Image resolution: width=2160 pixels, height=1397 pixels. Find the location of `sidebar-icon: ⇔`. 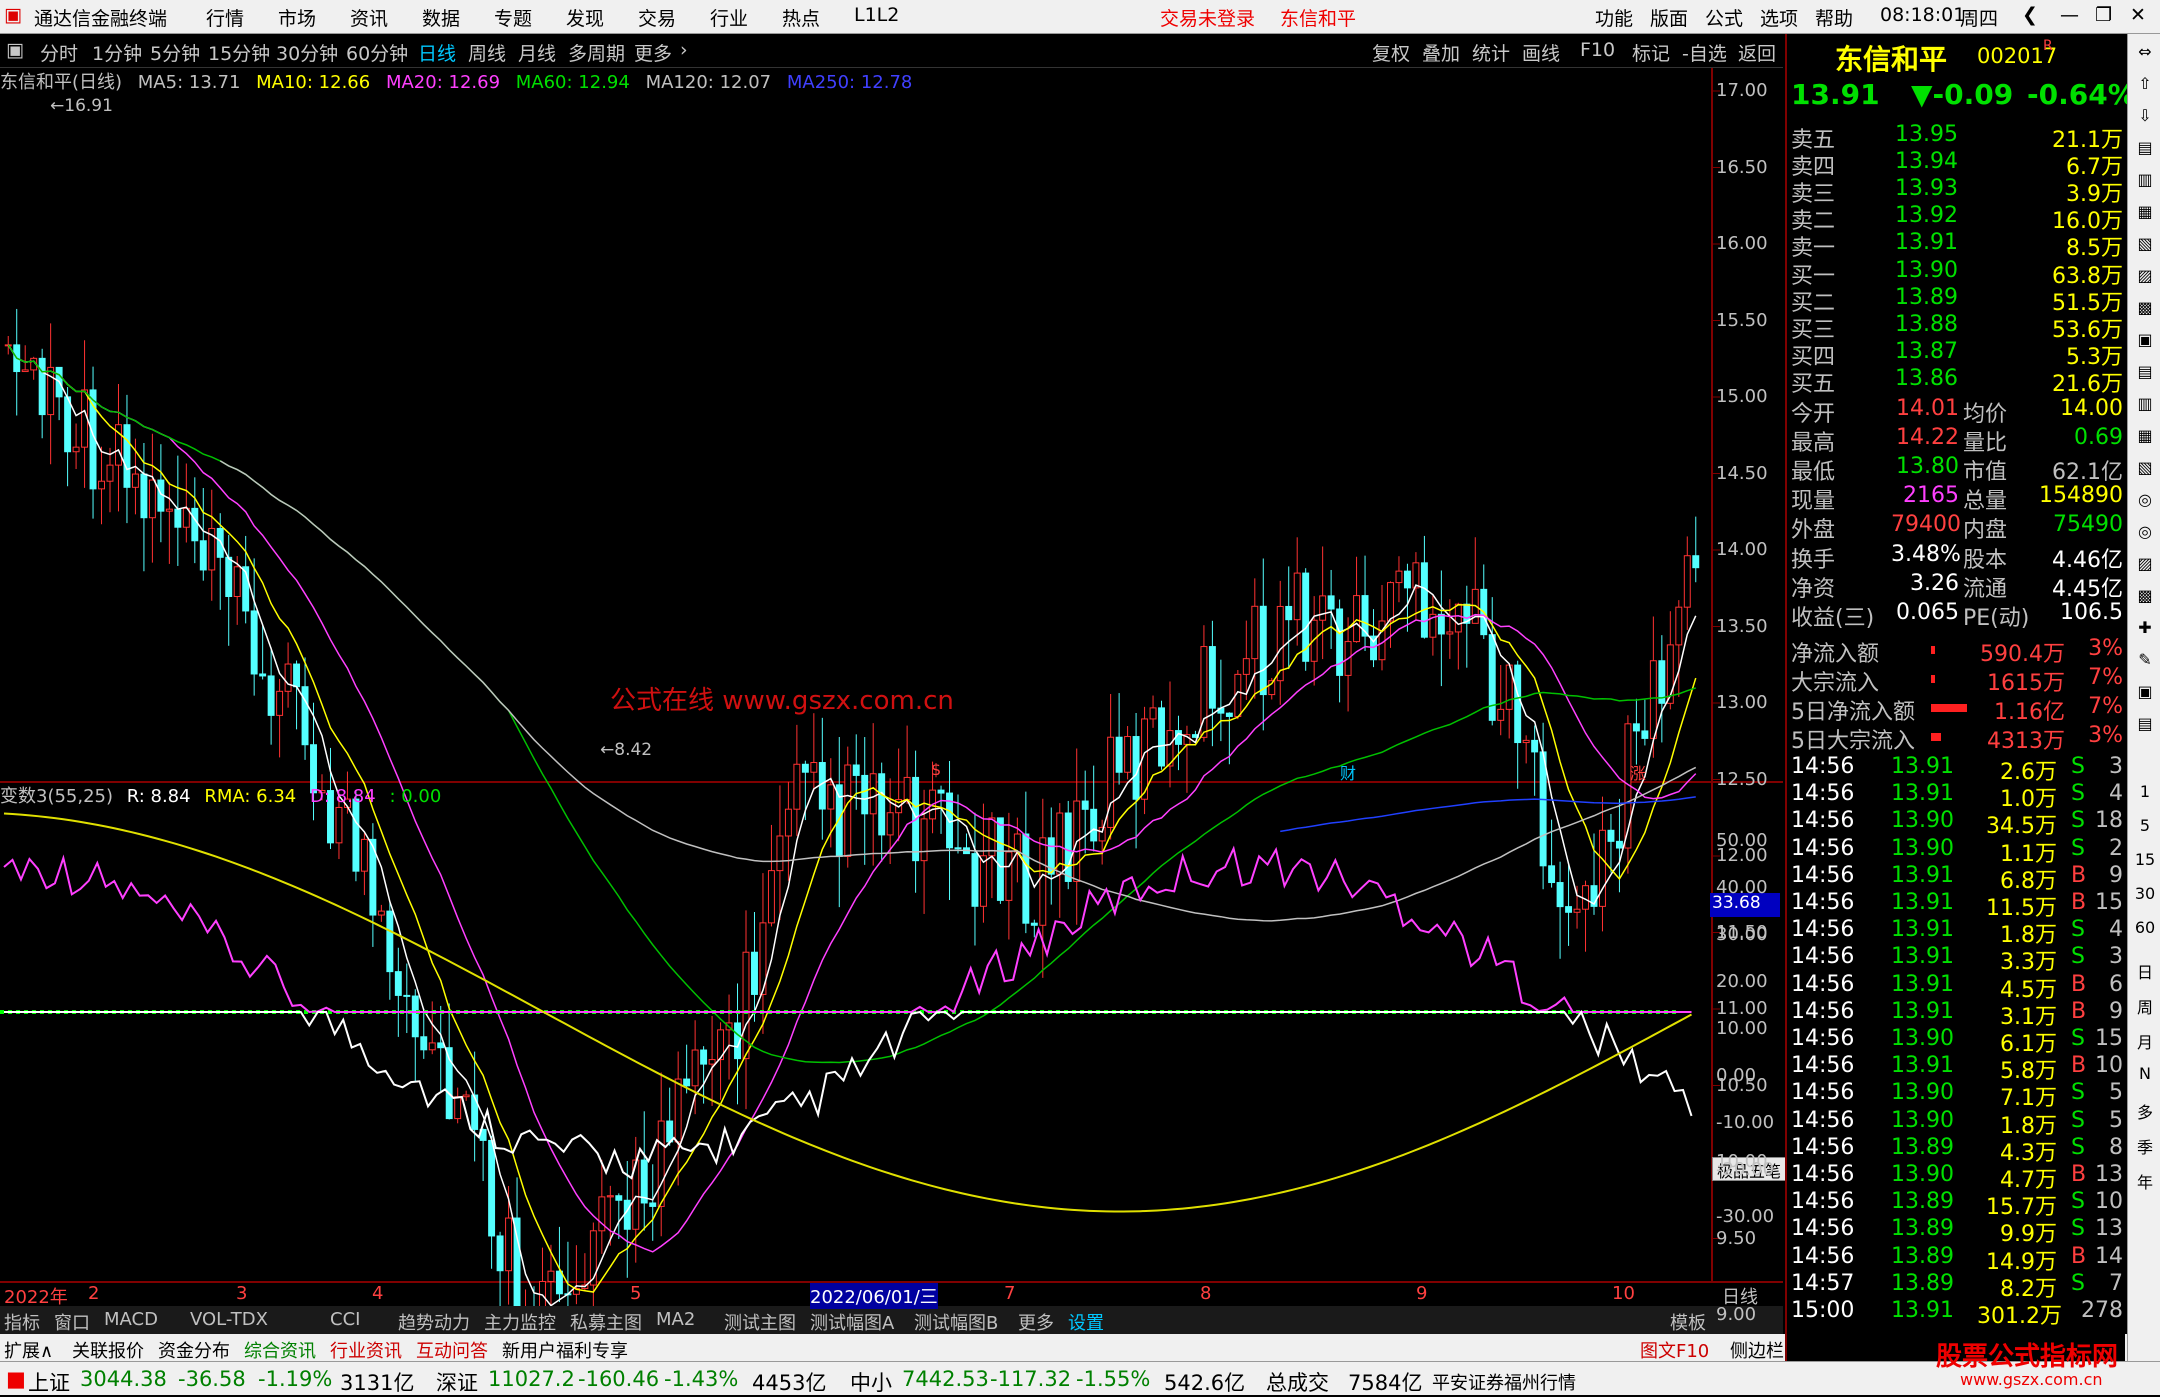

sidebar-icon: ⇔ is located at coordinates (2145, 51).